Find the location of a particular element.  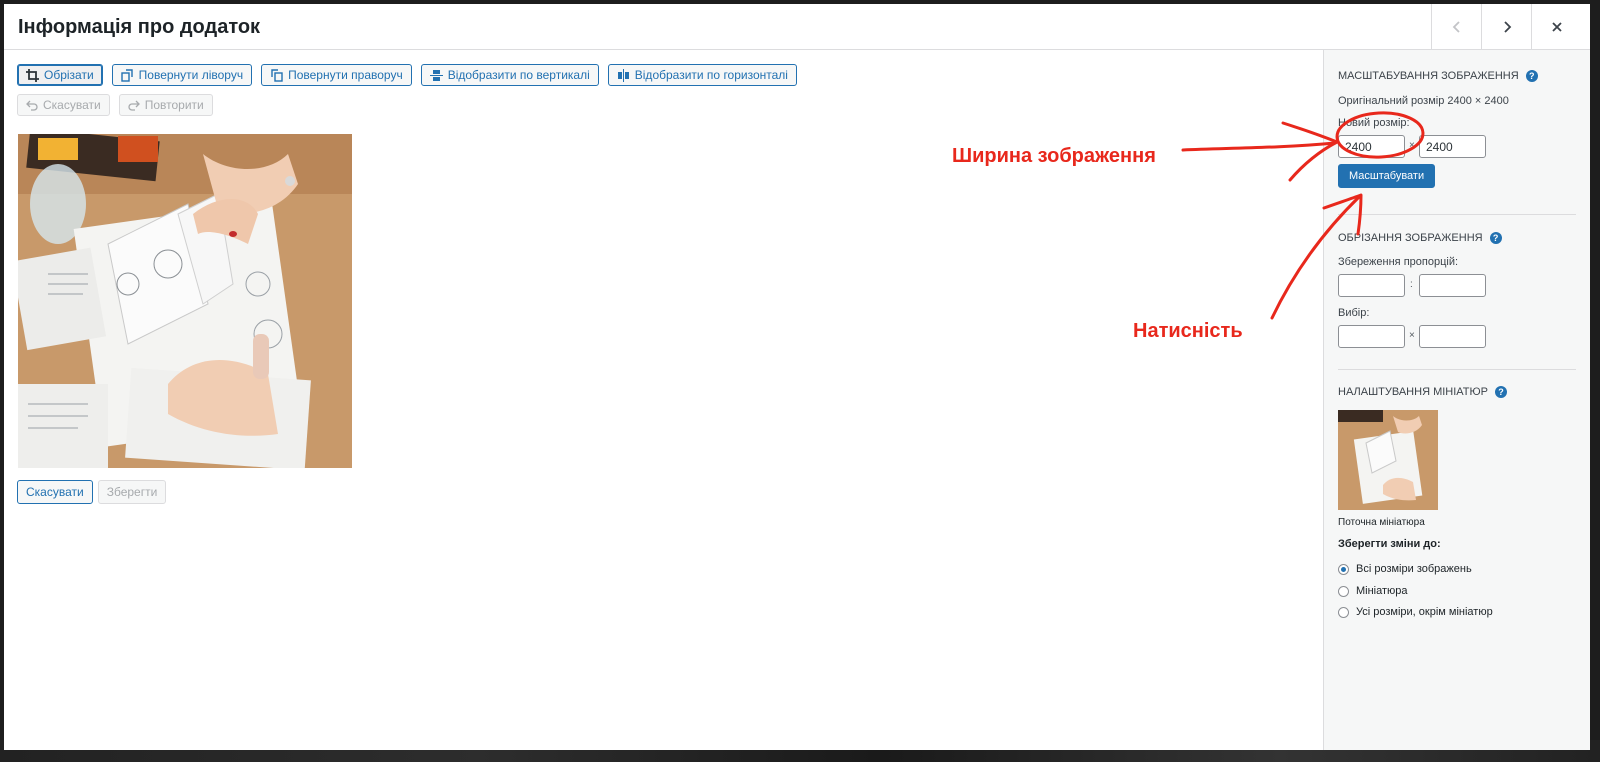

close-icon is located at coordinates (1557, 26).